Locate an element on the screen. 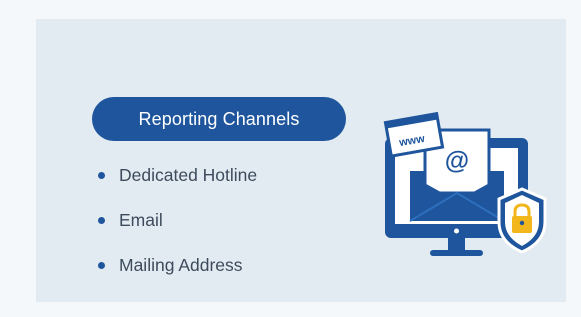 The image size is (581, 317). reporting-channels-title: Reporting Channels is located at coordinates (219, 119).